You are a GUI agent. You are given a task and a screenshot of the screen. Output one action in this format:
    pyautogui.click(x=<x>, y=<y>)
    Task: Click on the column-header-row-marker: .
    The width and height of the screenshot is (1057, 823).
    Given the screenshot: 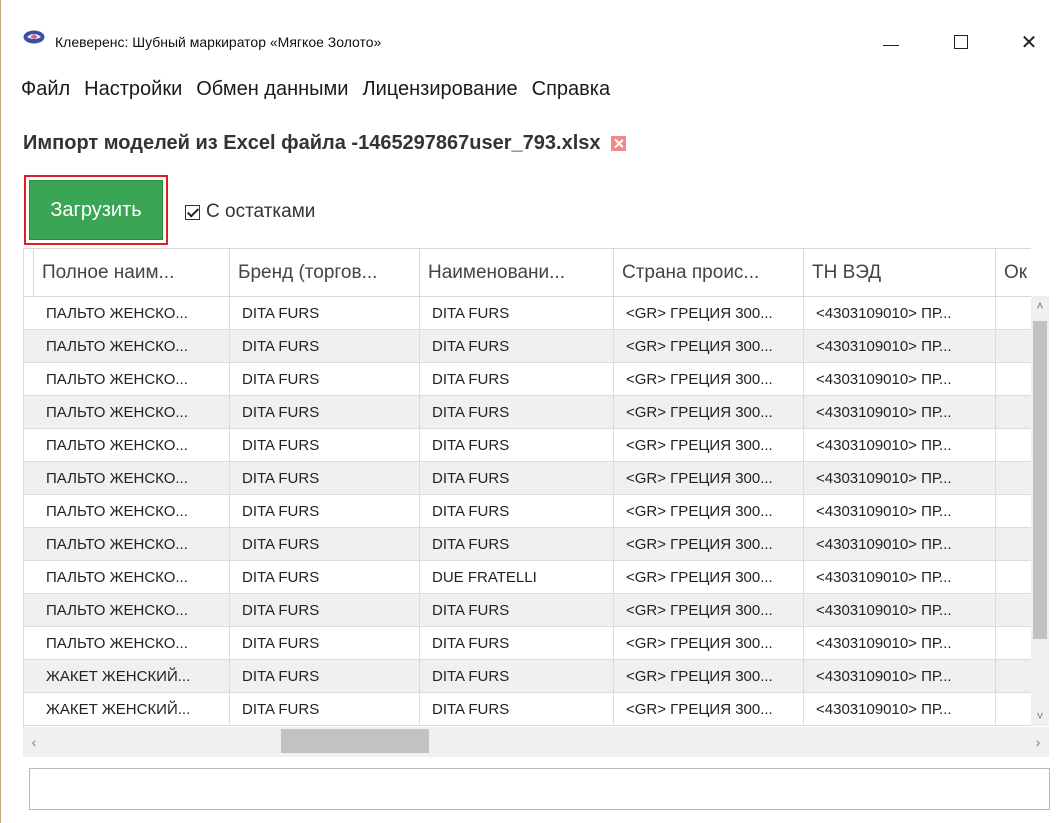 What is the action you would take?
    pyautogui.click(x=29, y=273)
    